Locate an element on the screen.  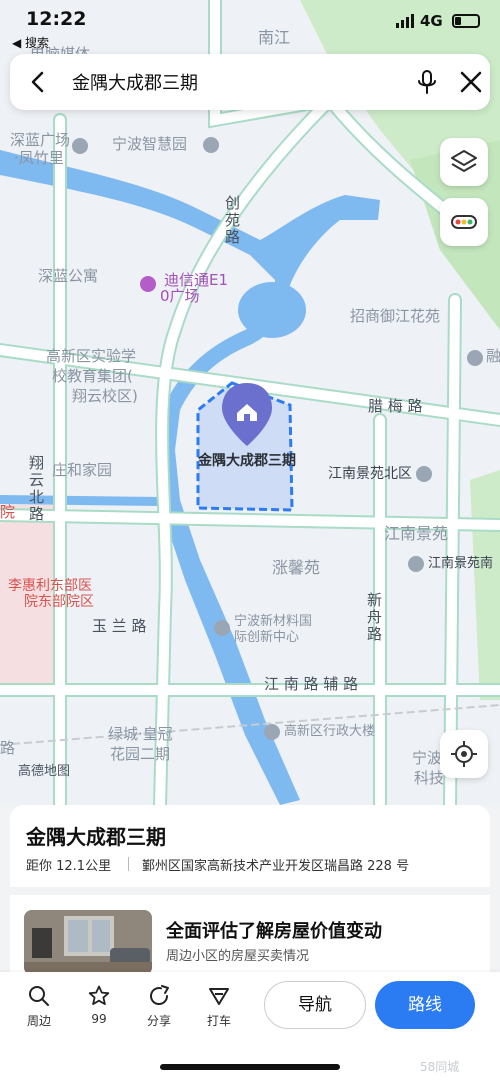
map-label-lemei-road: 腊 梅 路 is located at coordinates (395, 406).